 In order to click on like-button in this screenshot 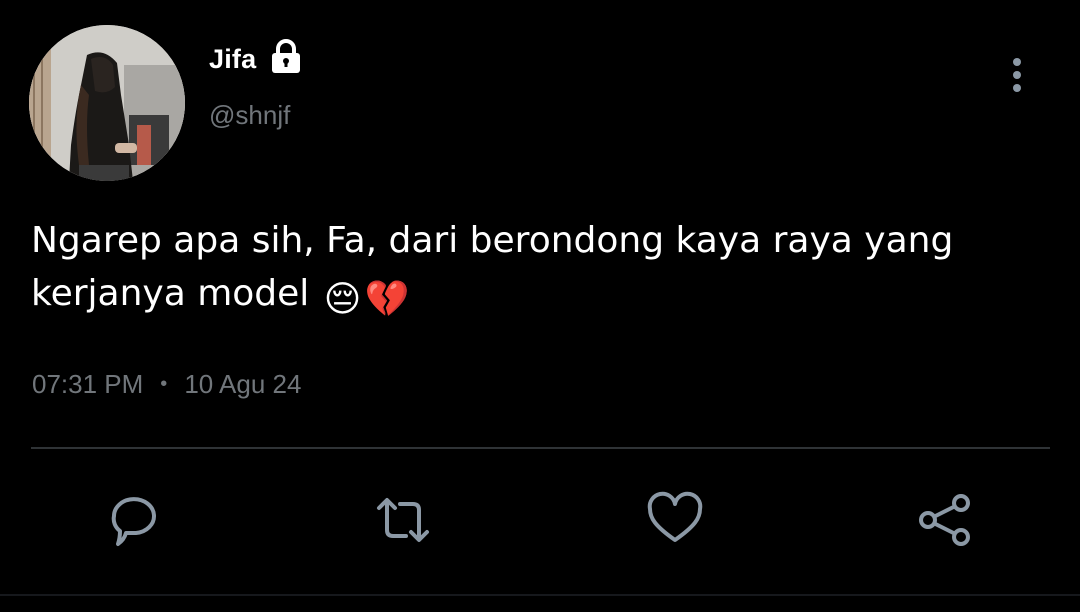, I will do `click(675, 520)`.